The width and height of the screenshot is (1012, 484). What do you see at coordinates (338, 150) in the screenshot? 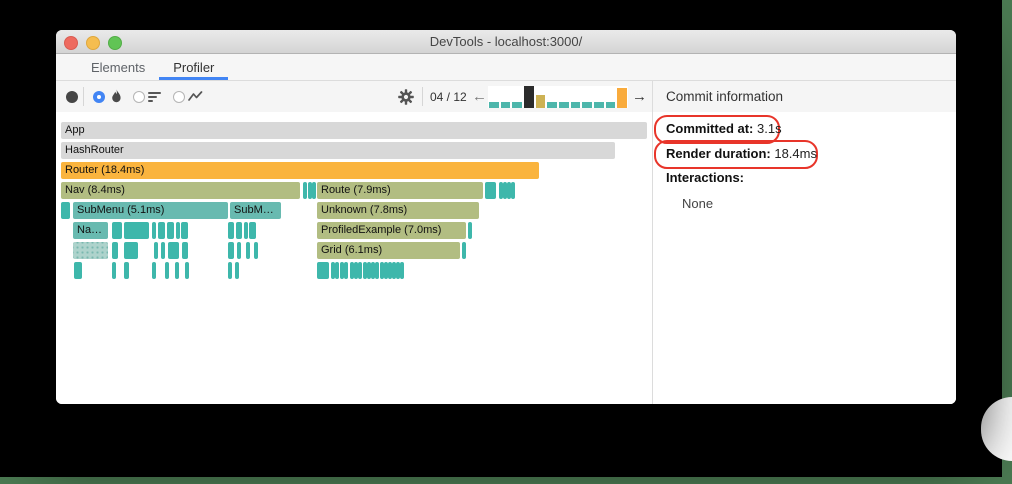
I see `flame-bar-hashrouter: HashRouter` at bounding box center [338, 150].